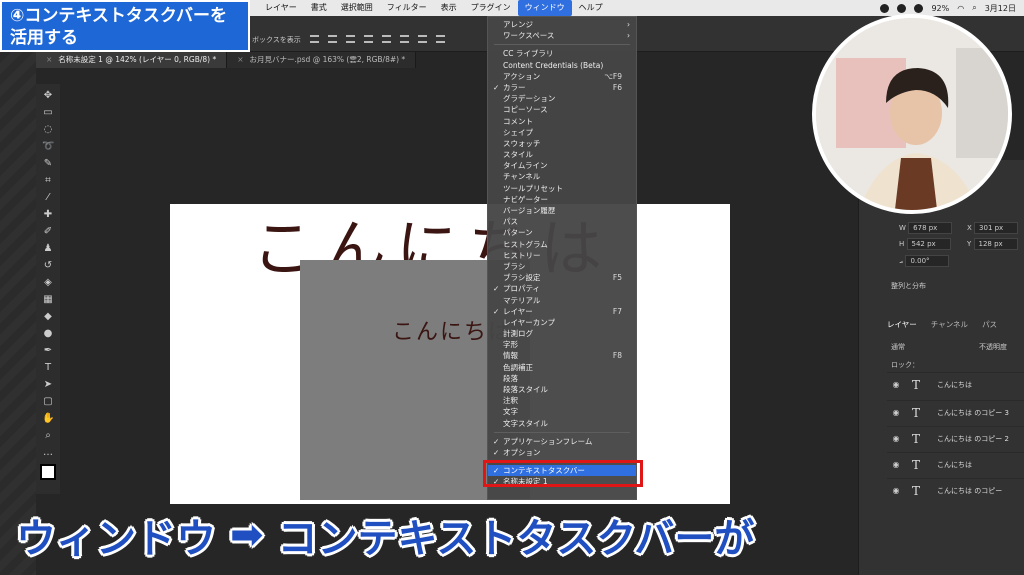  I want to click on menu-select: 選択範囲, so click(357, 8).